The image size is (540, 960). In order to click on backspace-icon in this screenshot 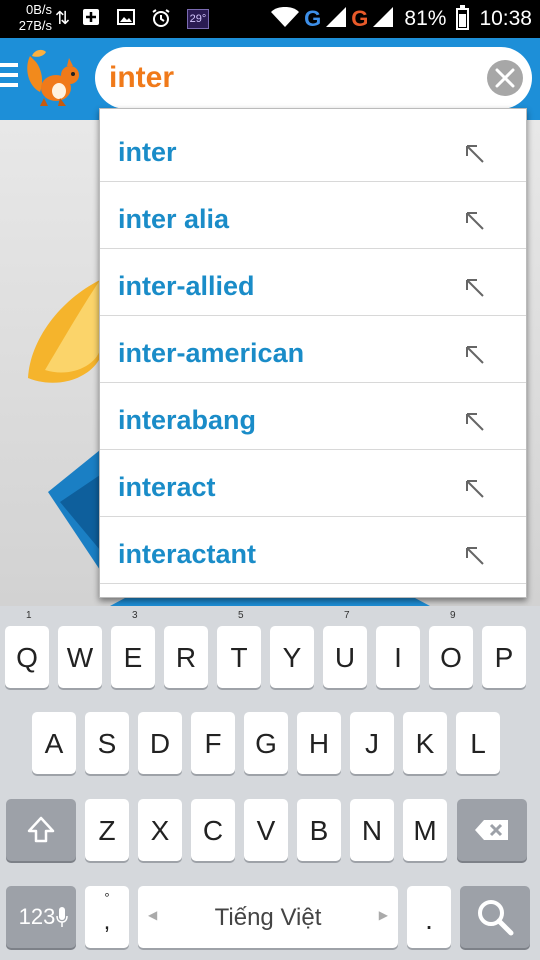, I will do `click(491, 830)`.